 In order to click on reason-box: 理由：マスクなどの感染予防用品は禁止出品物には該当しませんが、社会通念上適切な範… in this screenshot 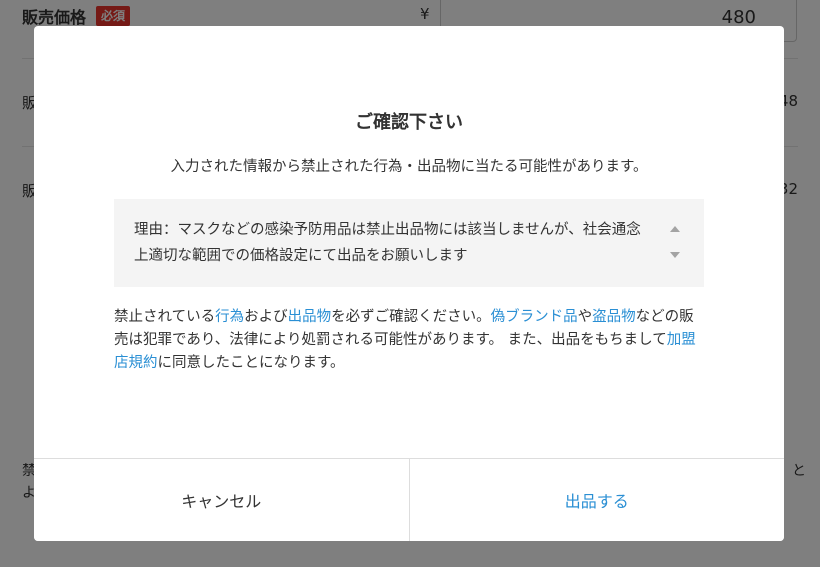, I will do `click(409, 243)`.